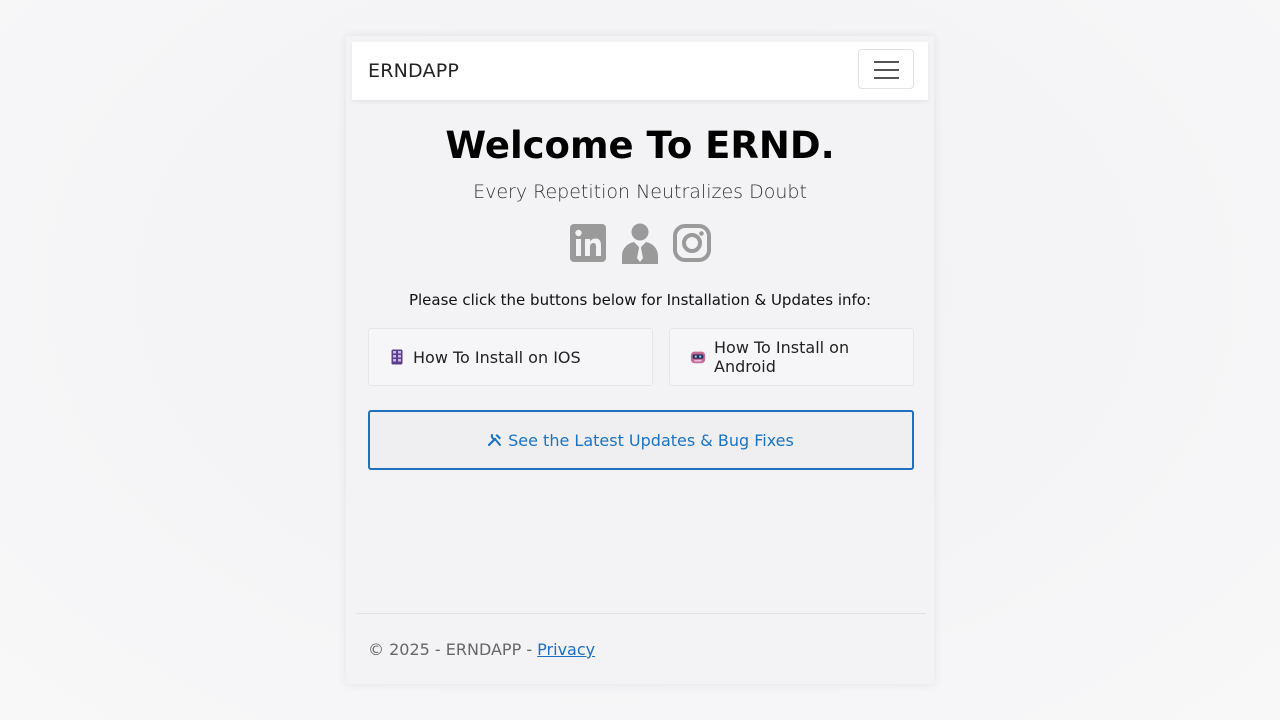 This screenshot has height=720, width=1280. I want to click on install-ios-label: How To Install on IOS, so click(497, 357).